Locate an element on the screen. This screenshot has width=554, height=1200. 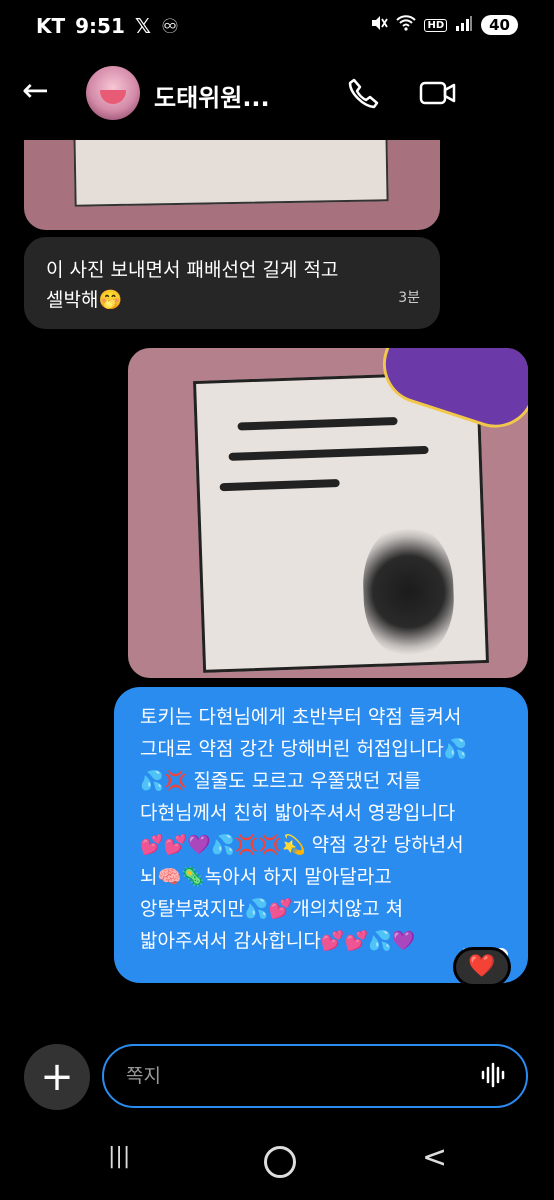
recents-icon: ||| is located at coordinates (119, 1156).